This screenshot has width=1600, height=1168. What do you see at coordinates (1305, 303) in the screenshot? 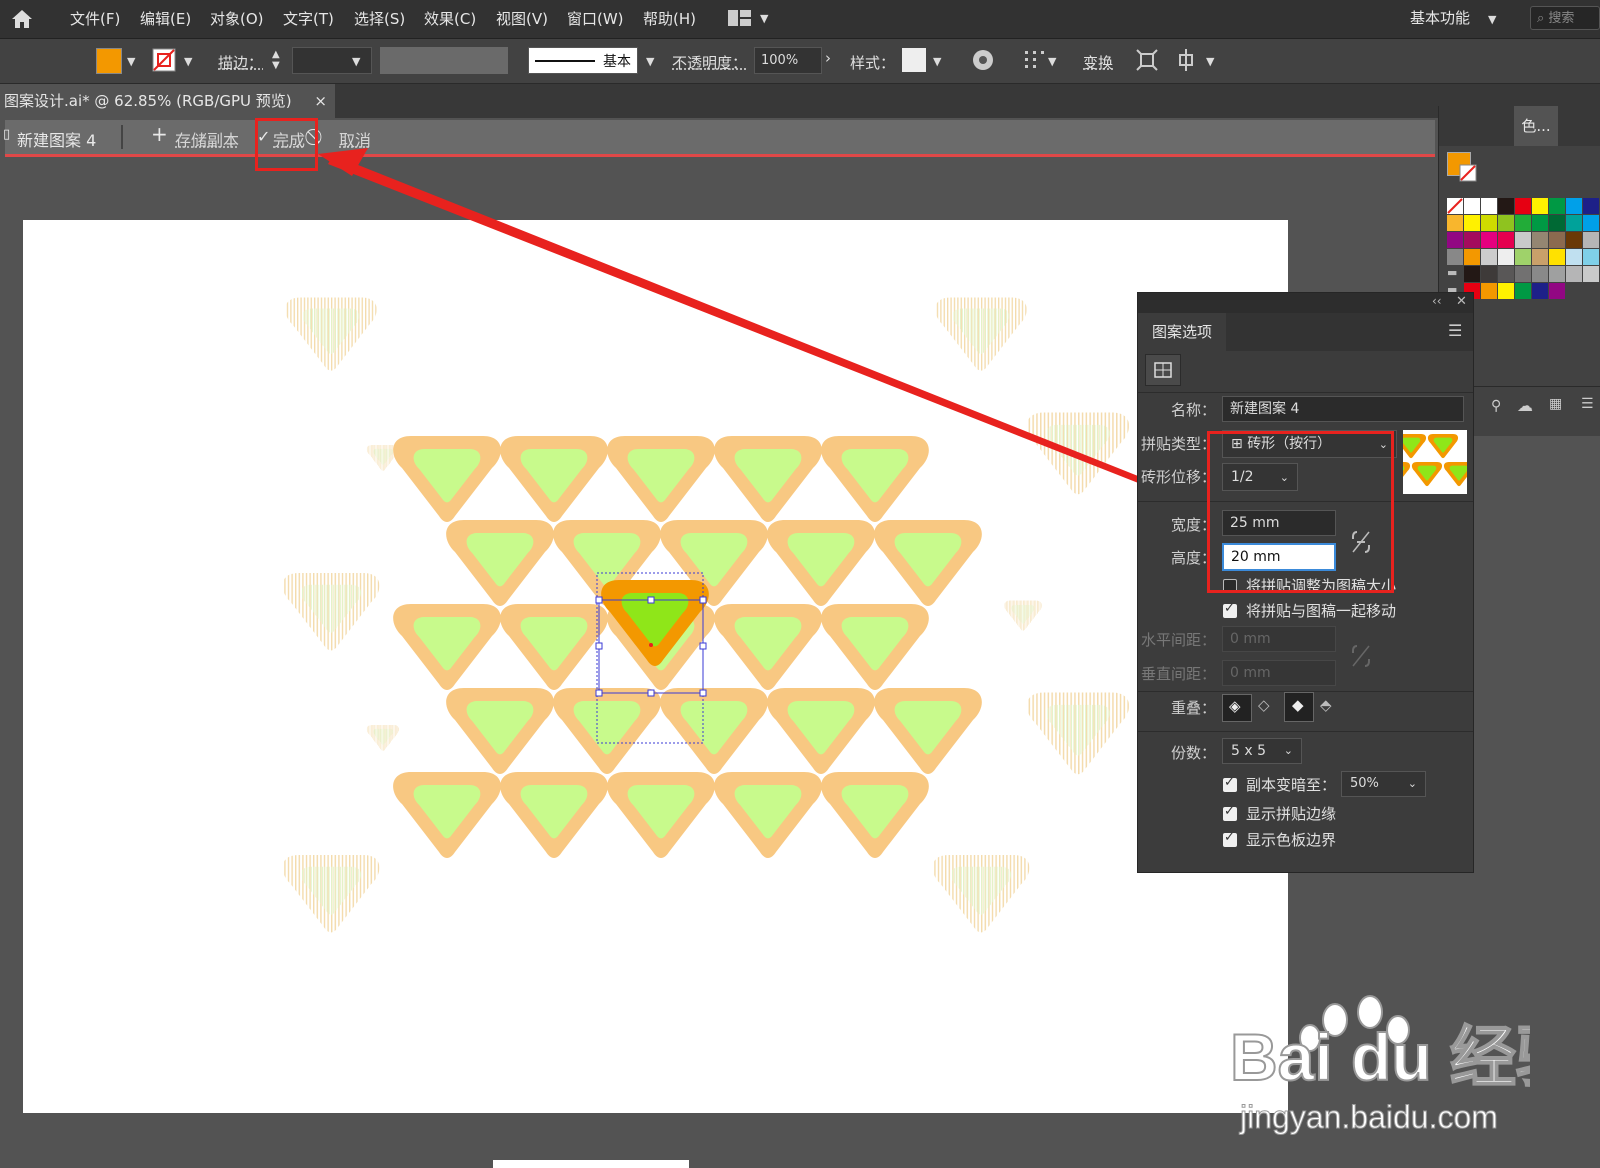
I see `panel-titlebar: ‹‹ ✕` at bounding box center [1305, 303].